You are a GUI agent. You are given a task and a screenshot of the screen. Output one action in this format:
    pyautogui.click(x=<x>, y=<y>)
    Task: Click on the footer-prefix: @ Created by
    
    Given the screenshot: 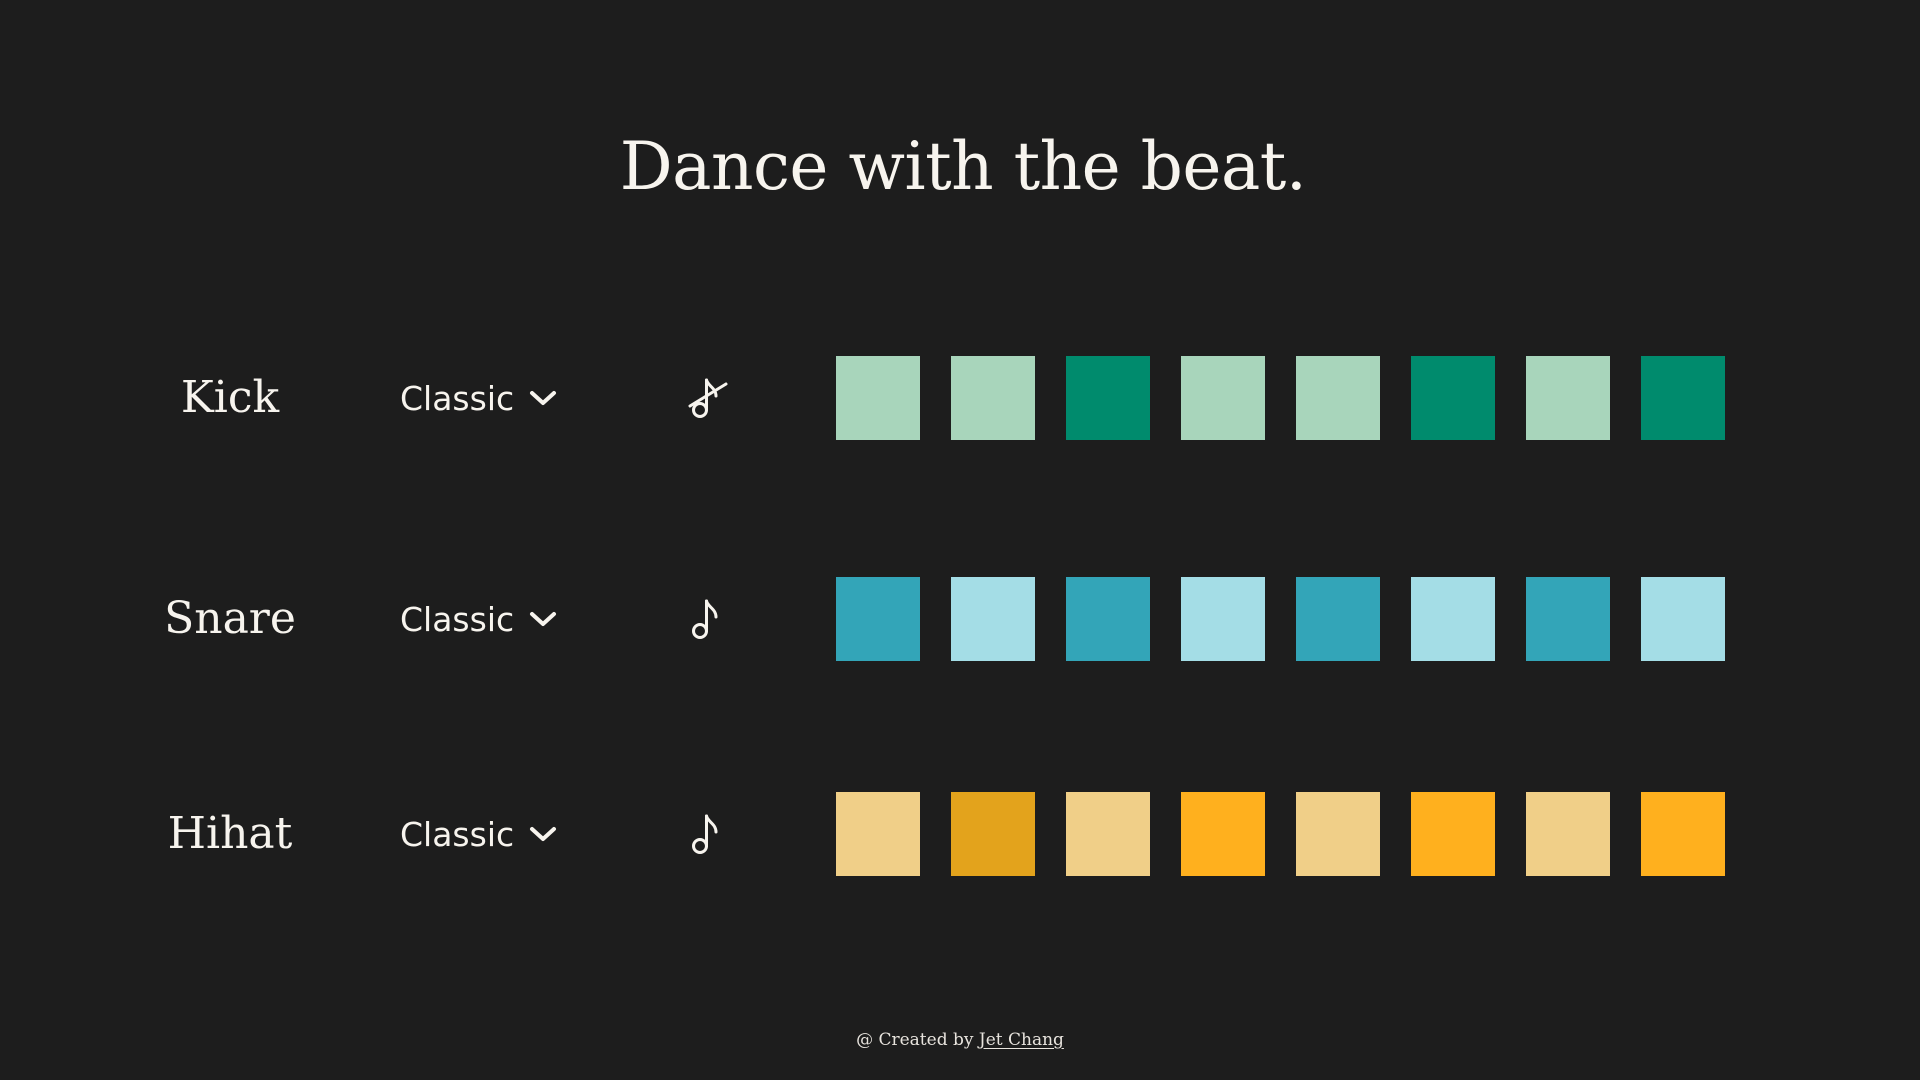 What is the action you would take?
    pyautogui.click(x=917, y=1040)
    